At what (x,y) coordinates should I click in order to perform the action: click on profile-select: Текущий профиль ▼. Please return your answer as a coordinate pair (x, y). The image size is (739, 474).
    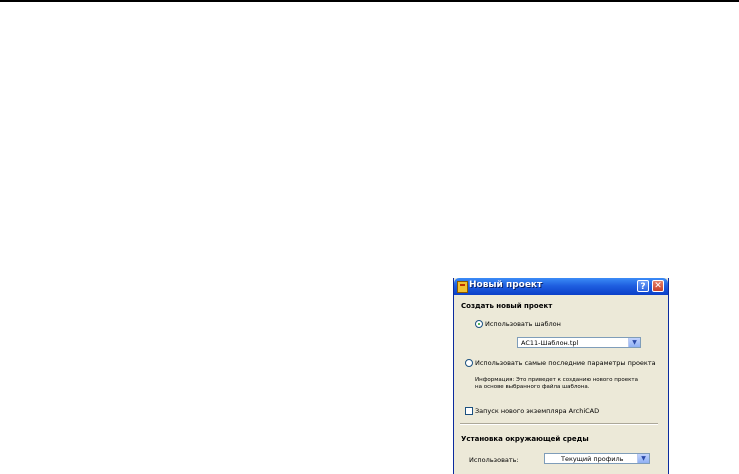
    Looking at the image, I should click on (597, 458).